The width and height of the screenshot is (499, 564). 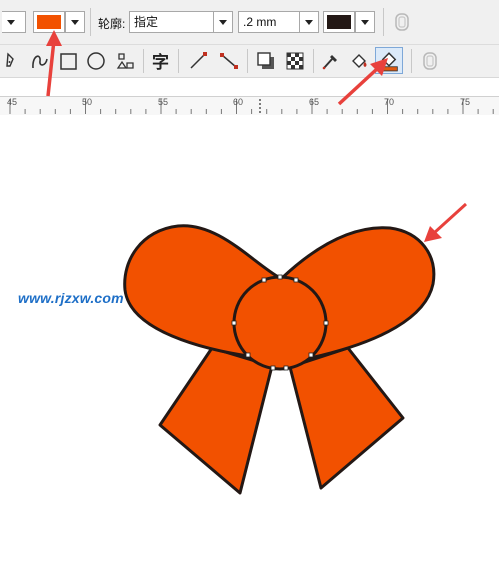 What do you see at coordinates (389, 60) in the screenshot?
I see `interactive-fill-tool-icon` at bounding box center [389, 60].